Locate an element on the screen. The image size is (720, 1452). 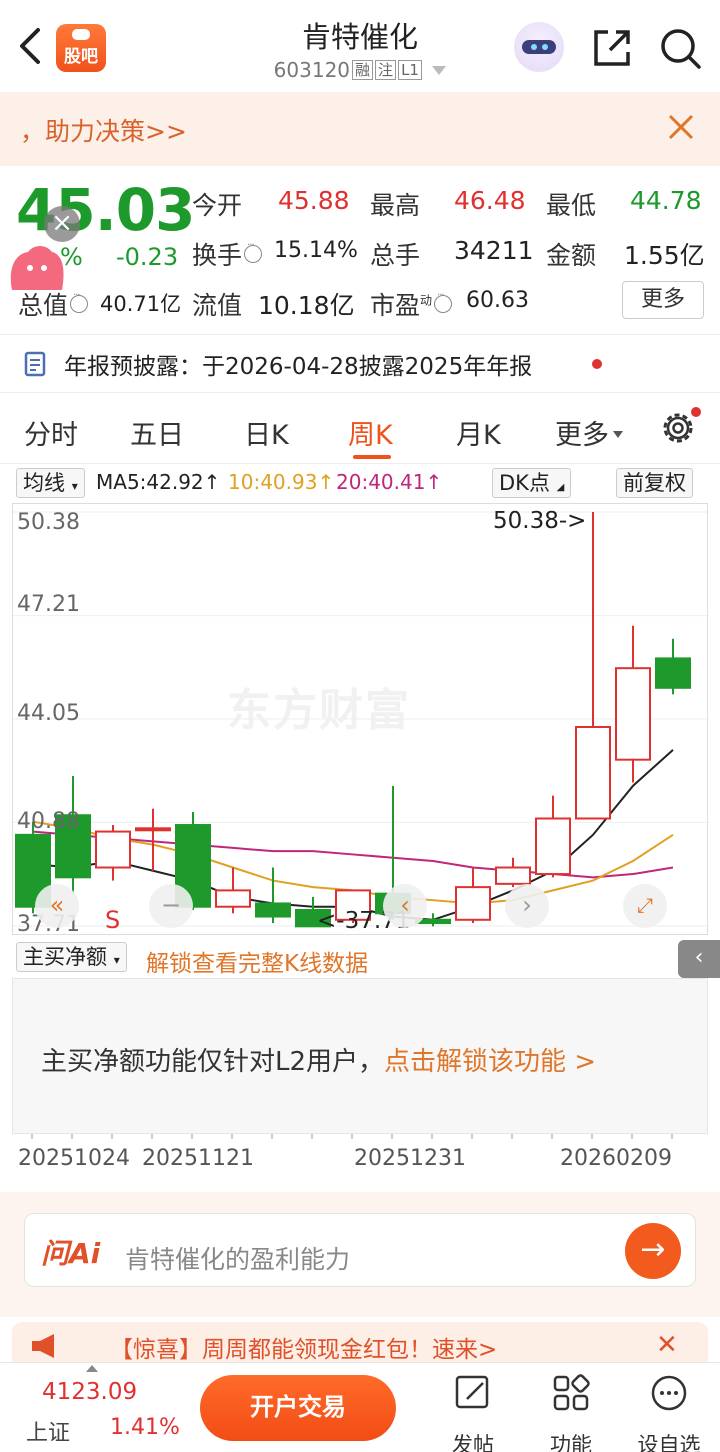
amount-value: 1.55亿 is located at coordinates (664, 255).